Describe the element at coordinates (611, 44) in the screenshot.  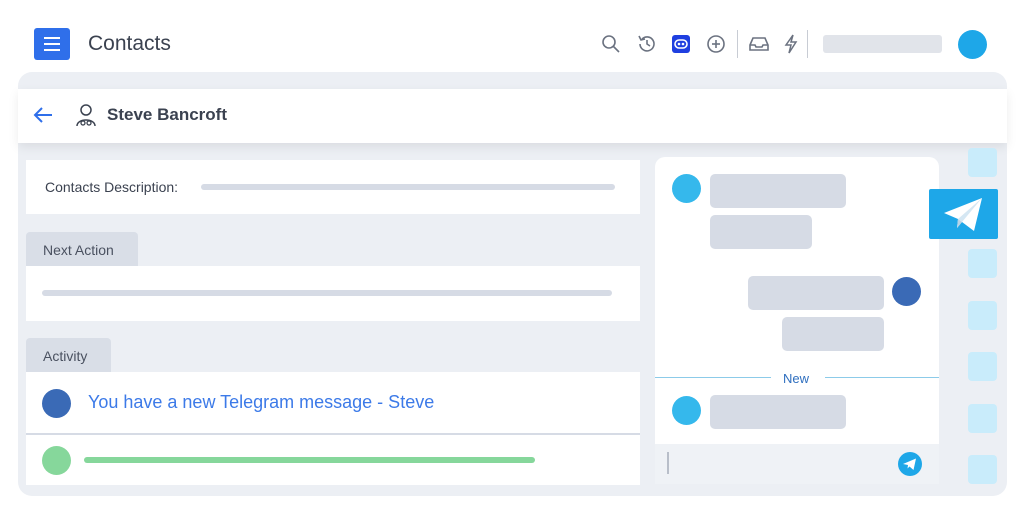
I see `search-icon` at that location.